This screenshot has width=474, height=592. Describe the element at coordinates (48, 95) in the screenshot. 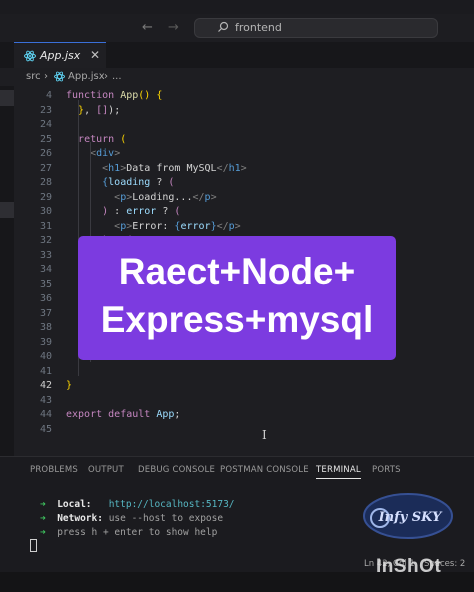

I see `line-number: 4` at that location.